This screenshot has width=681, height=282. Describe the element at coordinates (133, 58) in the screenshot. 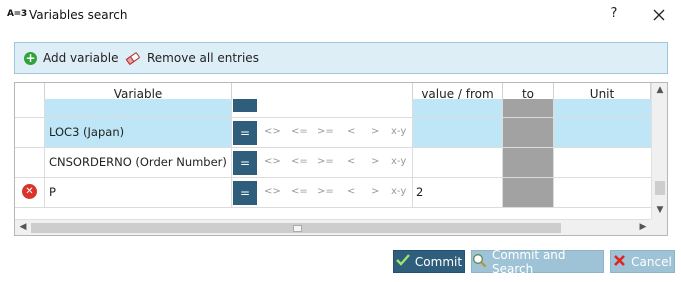

I see `eraser-icon` at that location.